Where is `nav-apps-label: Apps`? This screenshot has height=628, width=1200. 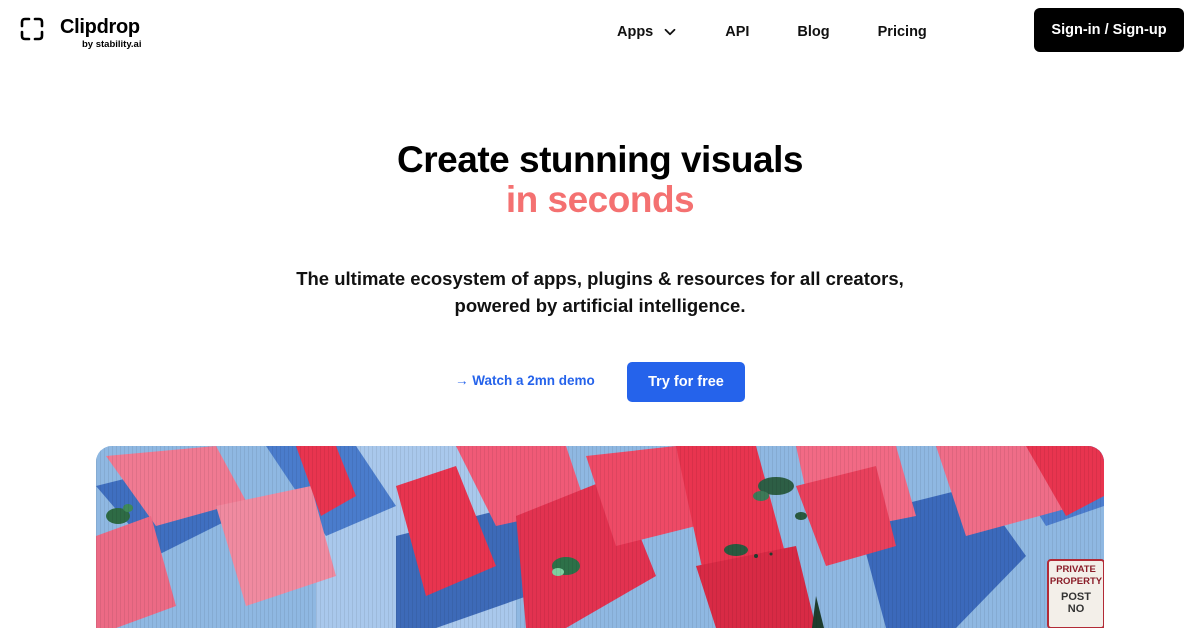
nav-apps-label: Apps is located at coordinates (635, 32).